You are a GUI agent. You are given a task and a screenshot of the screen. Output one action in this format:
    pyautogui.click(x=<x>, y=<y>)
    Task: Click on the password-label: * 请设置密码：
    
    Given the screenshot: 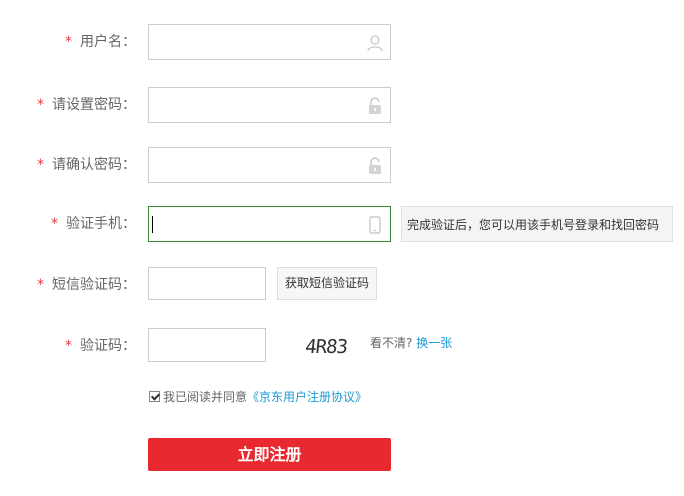 What is the action you would take?
    pyautogui.click(x=86, y=105)
    